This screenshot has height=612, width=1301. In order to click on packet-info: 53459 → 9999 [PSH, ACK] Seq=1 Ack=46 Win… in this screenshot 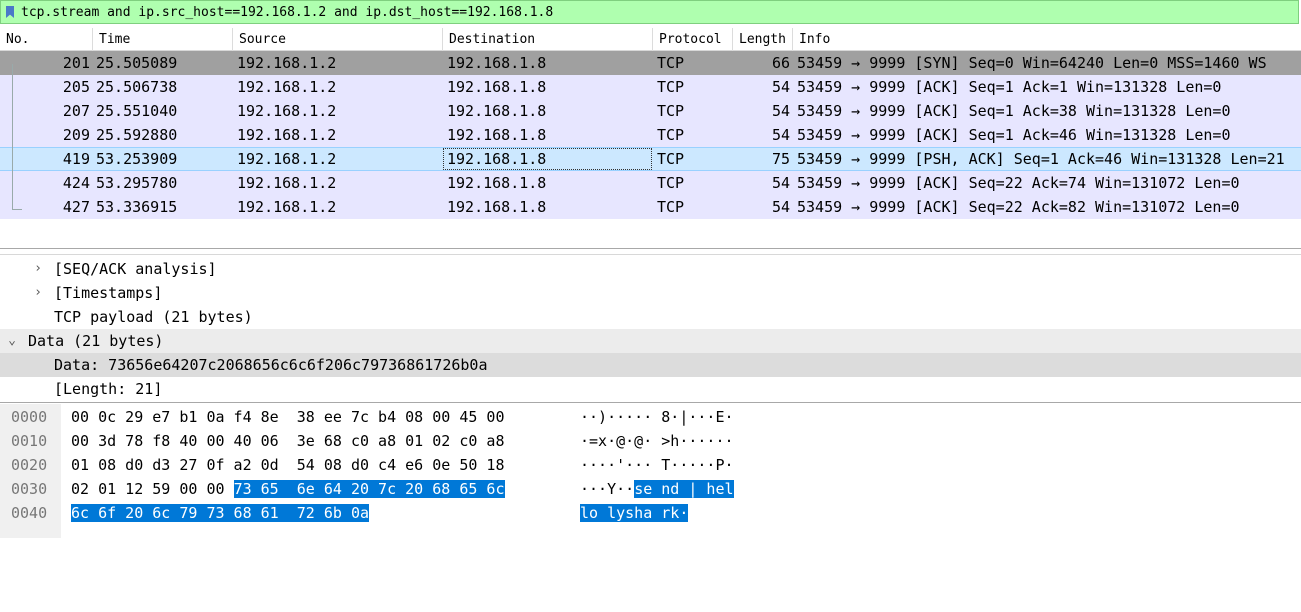, I will do `click(1041, 159)`.